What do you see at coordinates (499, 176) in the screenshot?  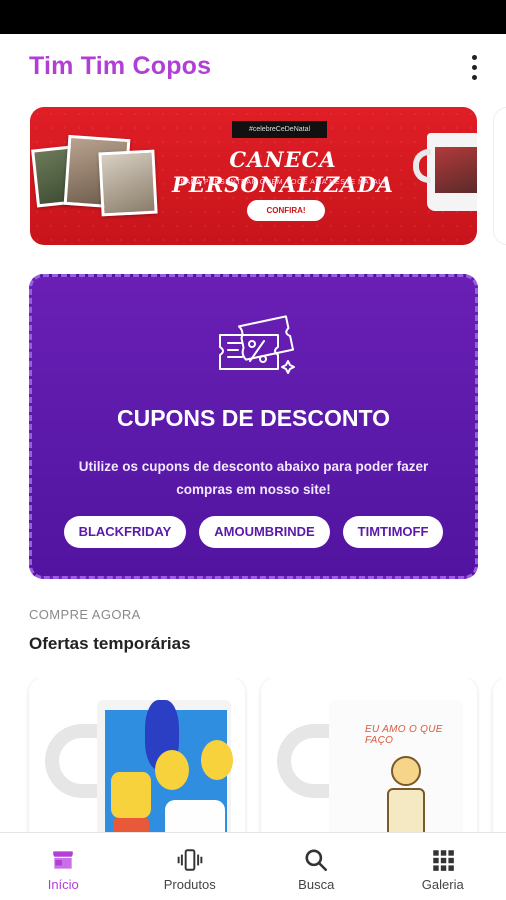 I see `next-banner-peek` at bounding box center [499, 176].